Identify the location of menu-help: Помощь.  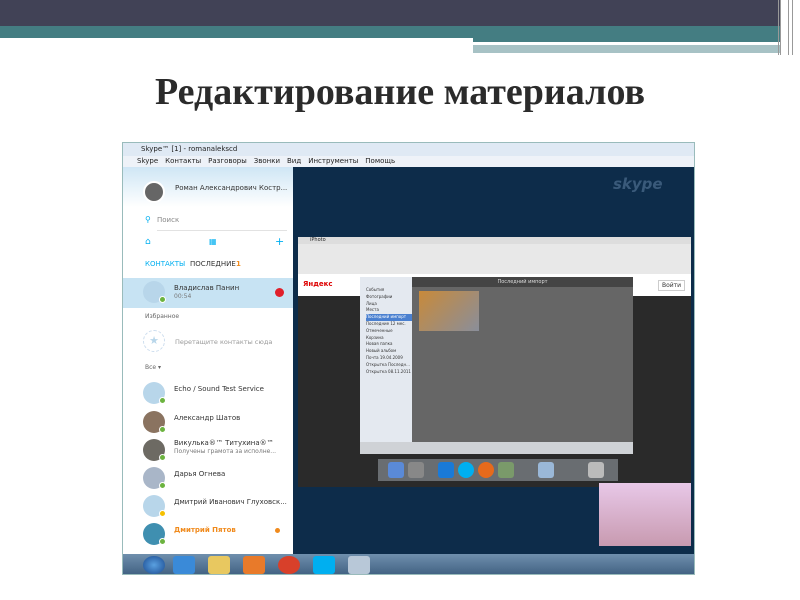
(380, 162).